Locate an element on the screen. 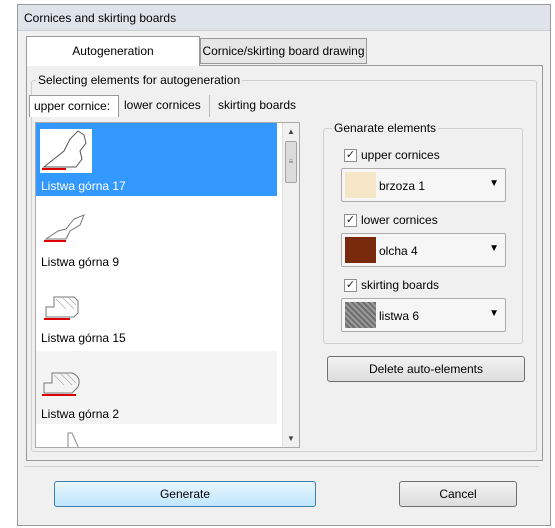 The width and height of the screenshot is (555, 528). selecting-elements-label: Selecting elements for autogeneration is located at coordinates (139, 80).